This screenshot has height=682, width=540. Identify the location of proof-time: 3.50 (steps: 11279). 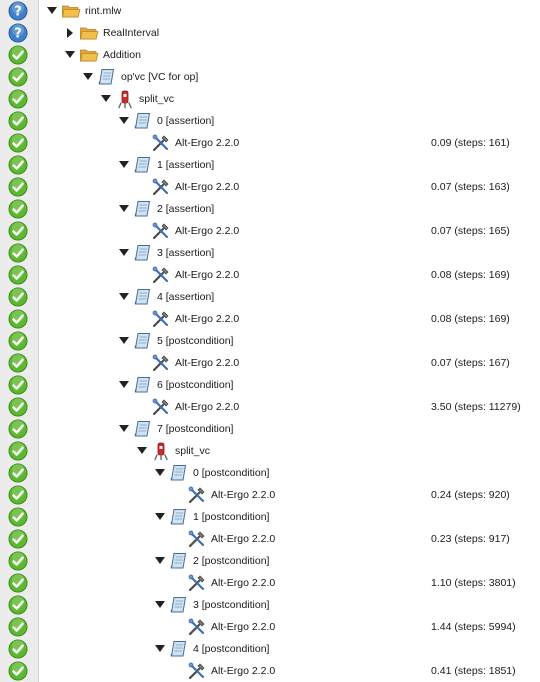
(476, 407).